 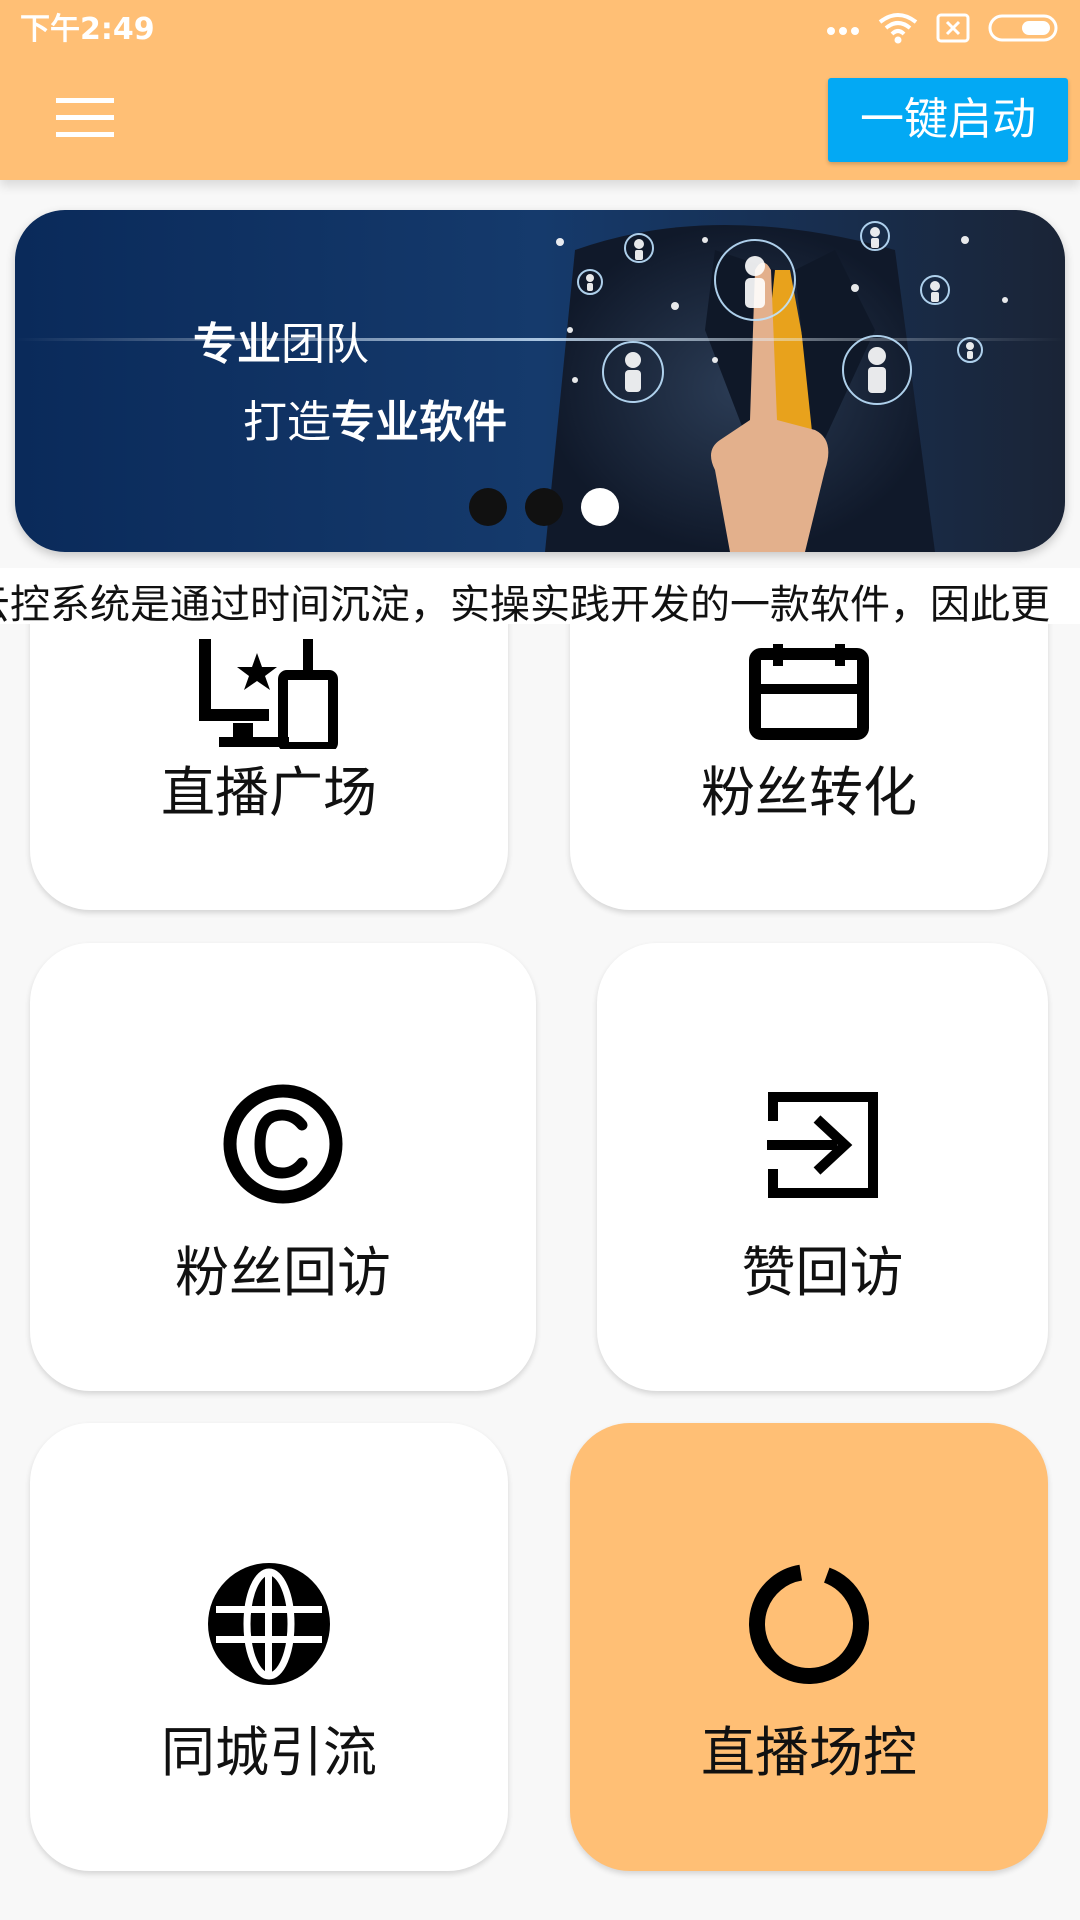 I want to click on grid-item-fan-conversion: 粉丝转化, so click(x=809, y=767).